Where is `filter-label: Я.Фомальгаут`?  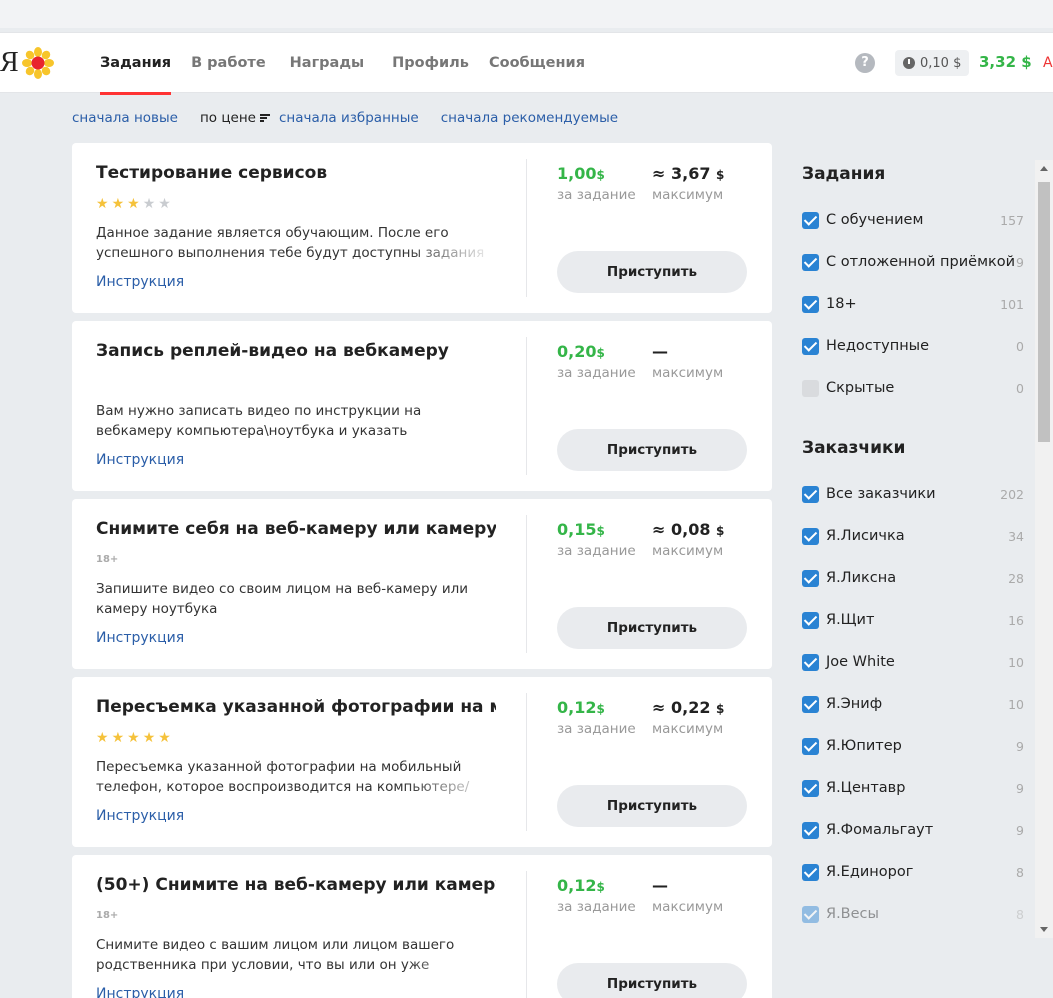 filter-label: Я.Фомальгаут is located at coordinates (880, 830).